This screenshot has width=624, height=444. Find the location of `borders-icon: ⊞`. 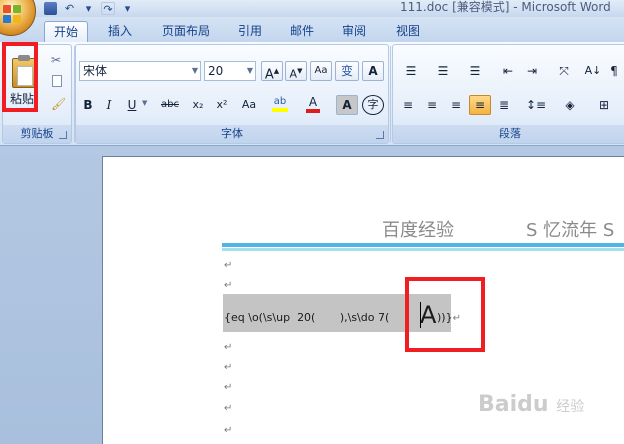

borders-icon: ⊞ is located at coordinates (604, 105).